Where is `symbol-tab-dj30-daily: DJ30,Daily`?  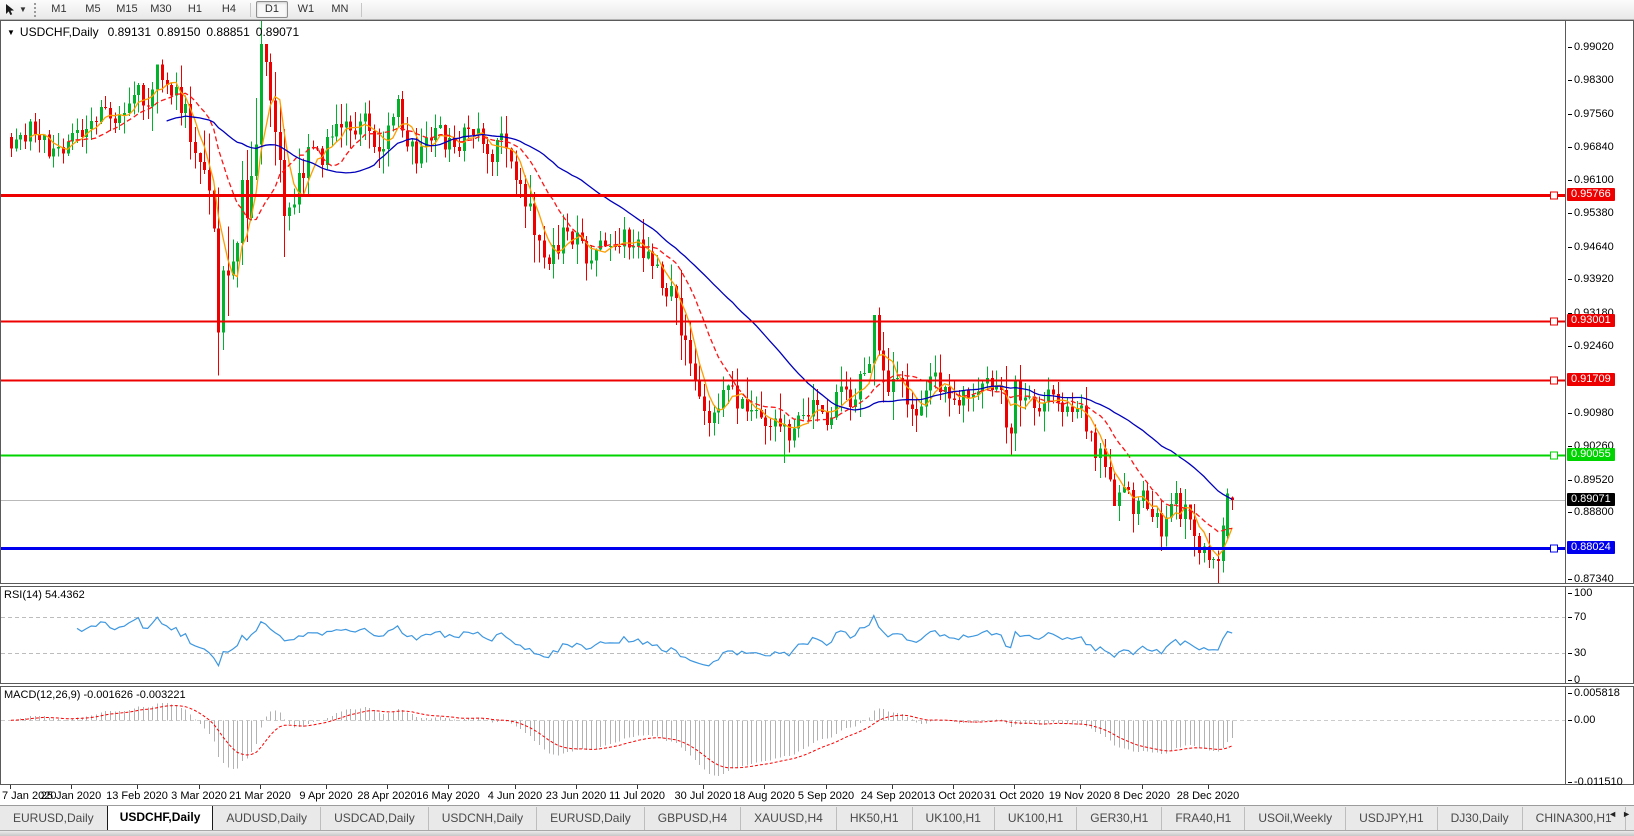 symbol-tab-dj30-daily: DJ30,Daily is located at coordinates (1479, 818).